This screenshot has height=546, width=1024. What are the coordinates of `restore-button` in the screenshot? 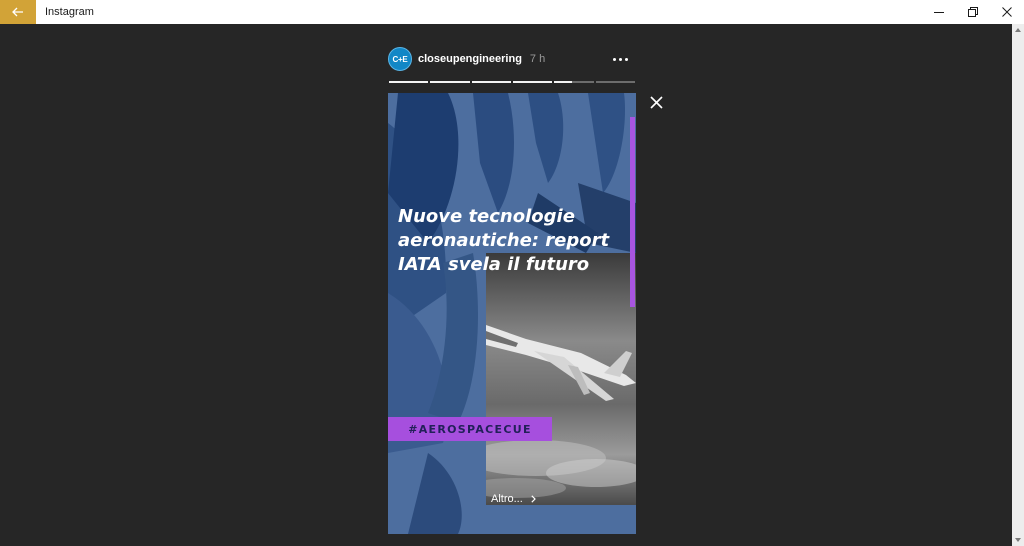 It's located at (973, 12).